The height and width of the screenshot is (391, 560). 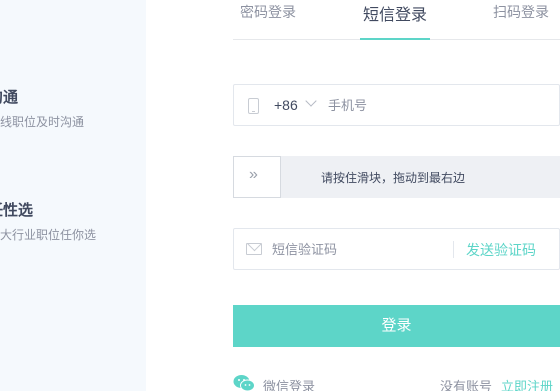 What do you see at coordinates (268, 12) in the screenshot?
I see `tab-password-login: 密码登录` at bounding box center [268, 12].